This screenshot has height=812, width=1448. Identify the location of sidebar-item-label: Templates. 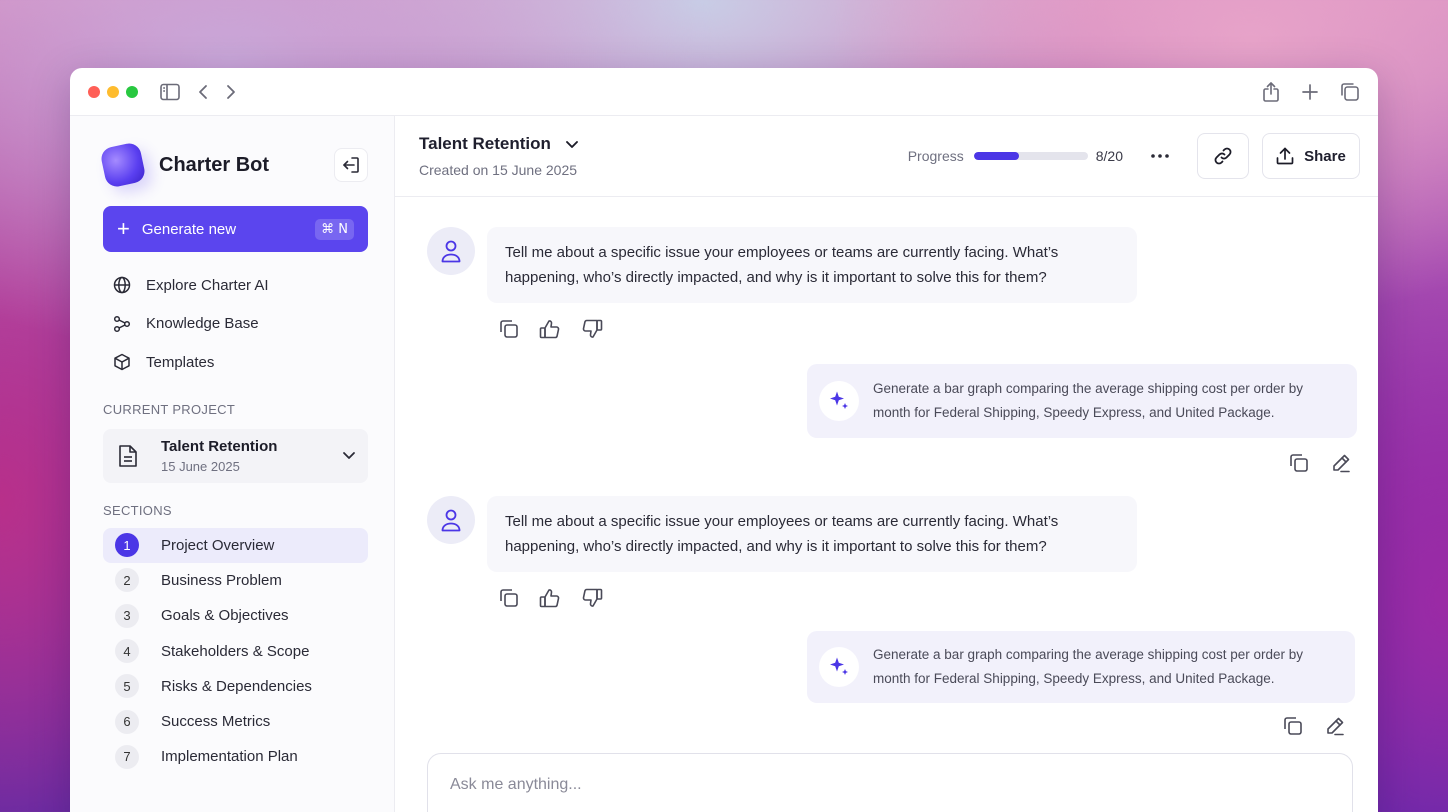
(180, 362).